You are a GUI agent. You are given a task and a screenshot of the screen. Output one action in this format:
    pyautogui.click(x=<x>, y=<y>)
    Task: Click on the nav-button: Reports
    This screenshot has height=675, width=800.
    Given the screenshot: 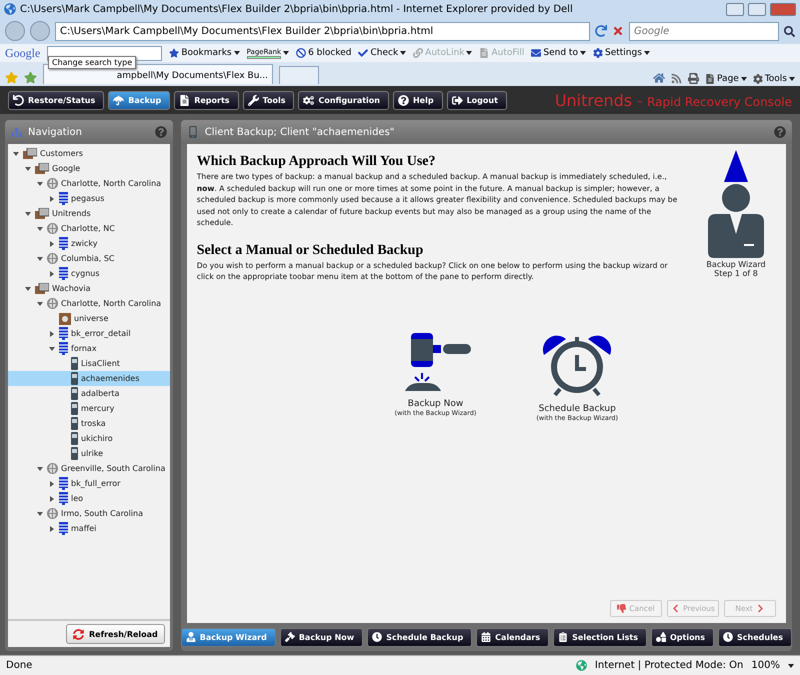 What is the action you would take?
    pyautogui.click(x=206, y=100)
    